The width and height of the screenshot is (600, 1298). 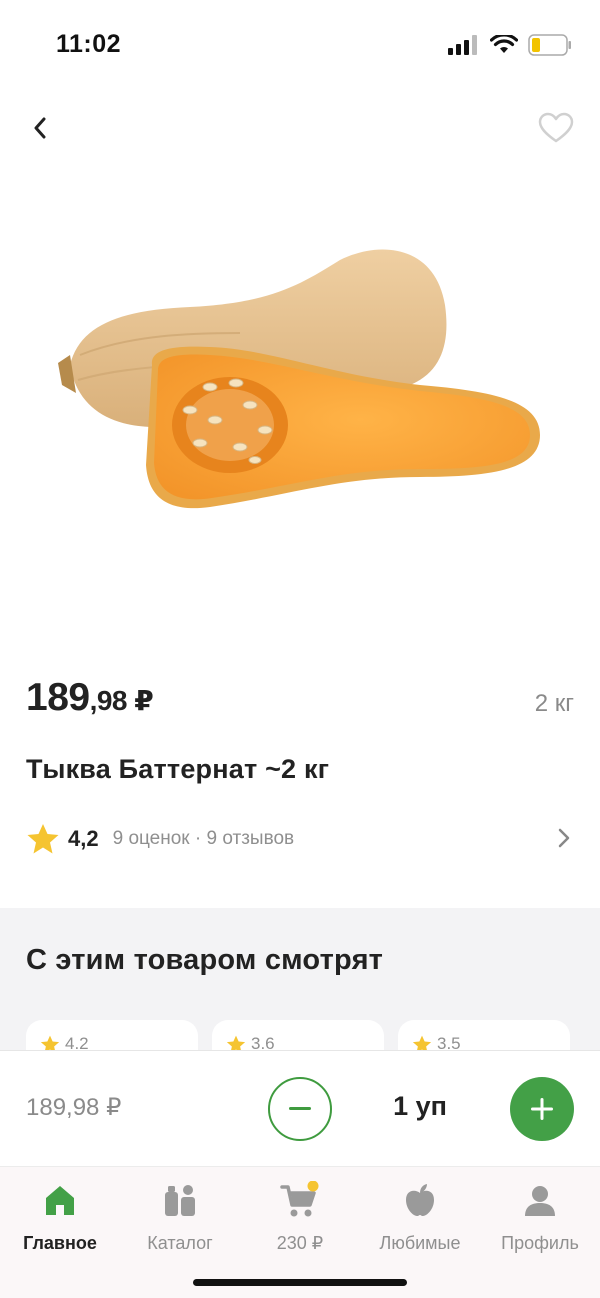 What do you see at coordinates (420, 1200) in the screenshot?
I see `apple-icon` at bounding box center [420, 1200].